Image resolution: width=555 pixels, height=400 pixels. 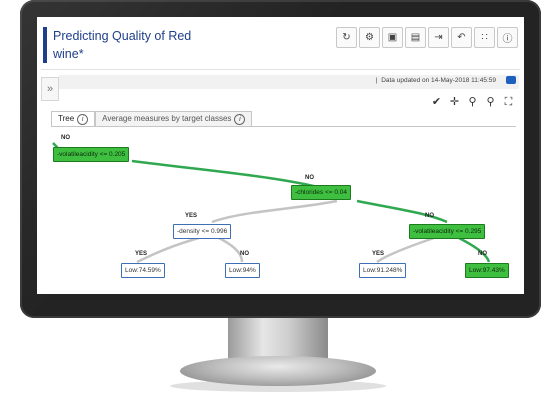 I want to click on node-chlorides: -chlorides <= 0.04, so click(x=321, y=192).